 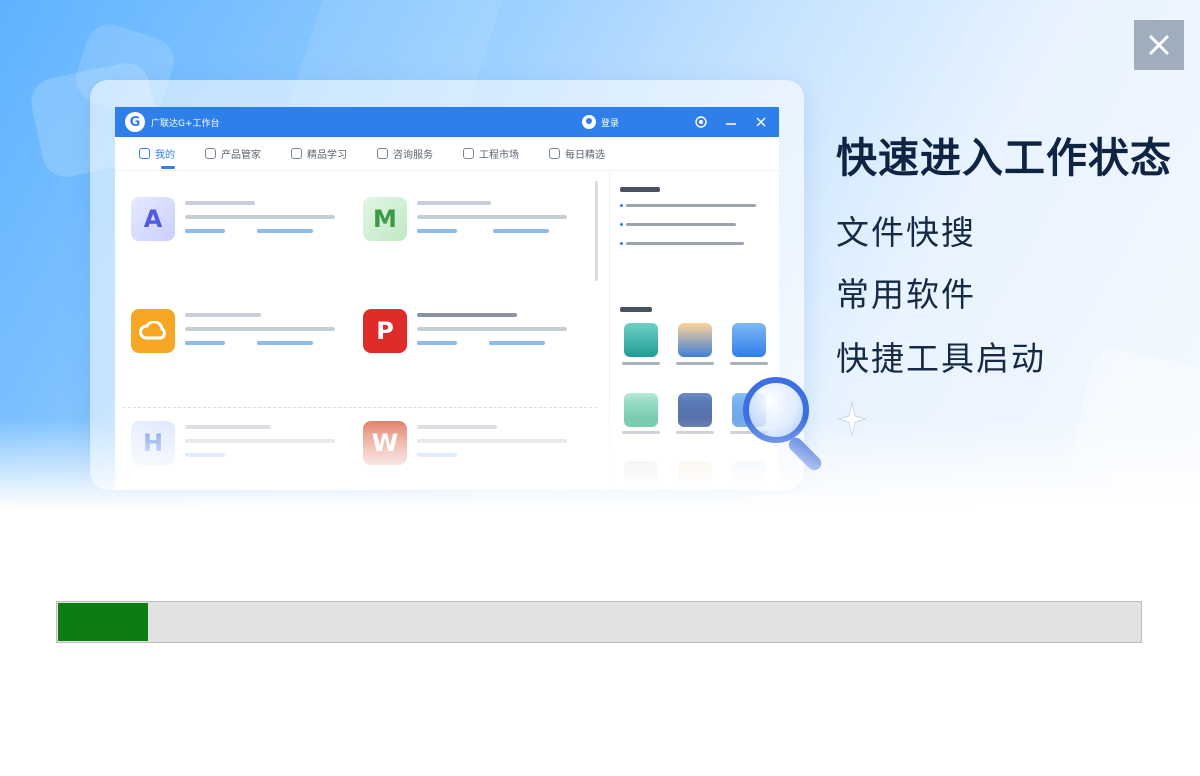 I want to click on close-icon, so click(x=1159, y=45).